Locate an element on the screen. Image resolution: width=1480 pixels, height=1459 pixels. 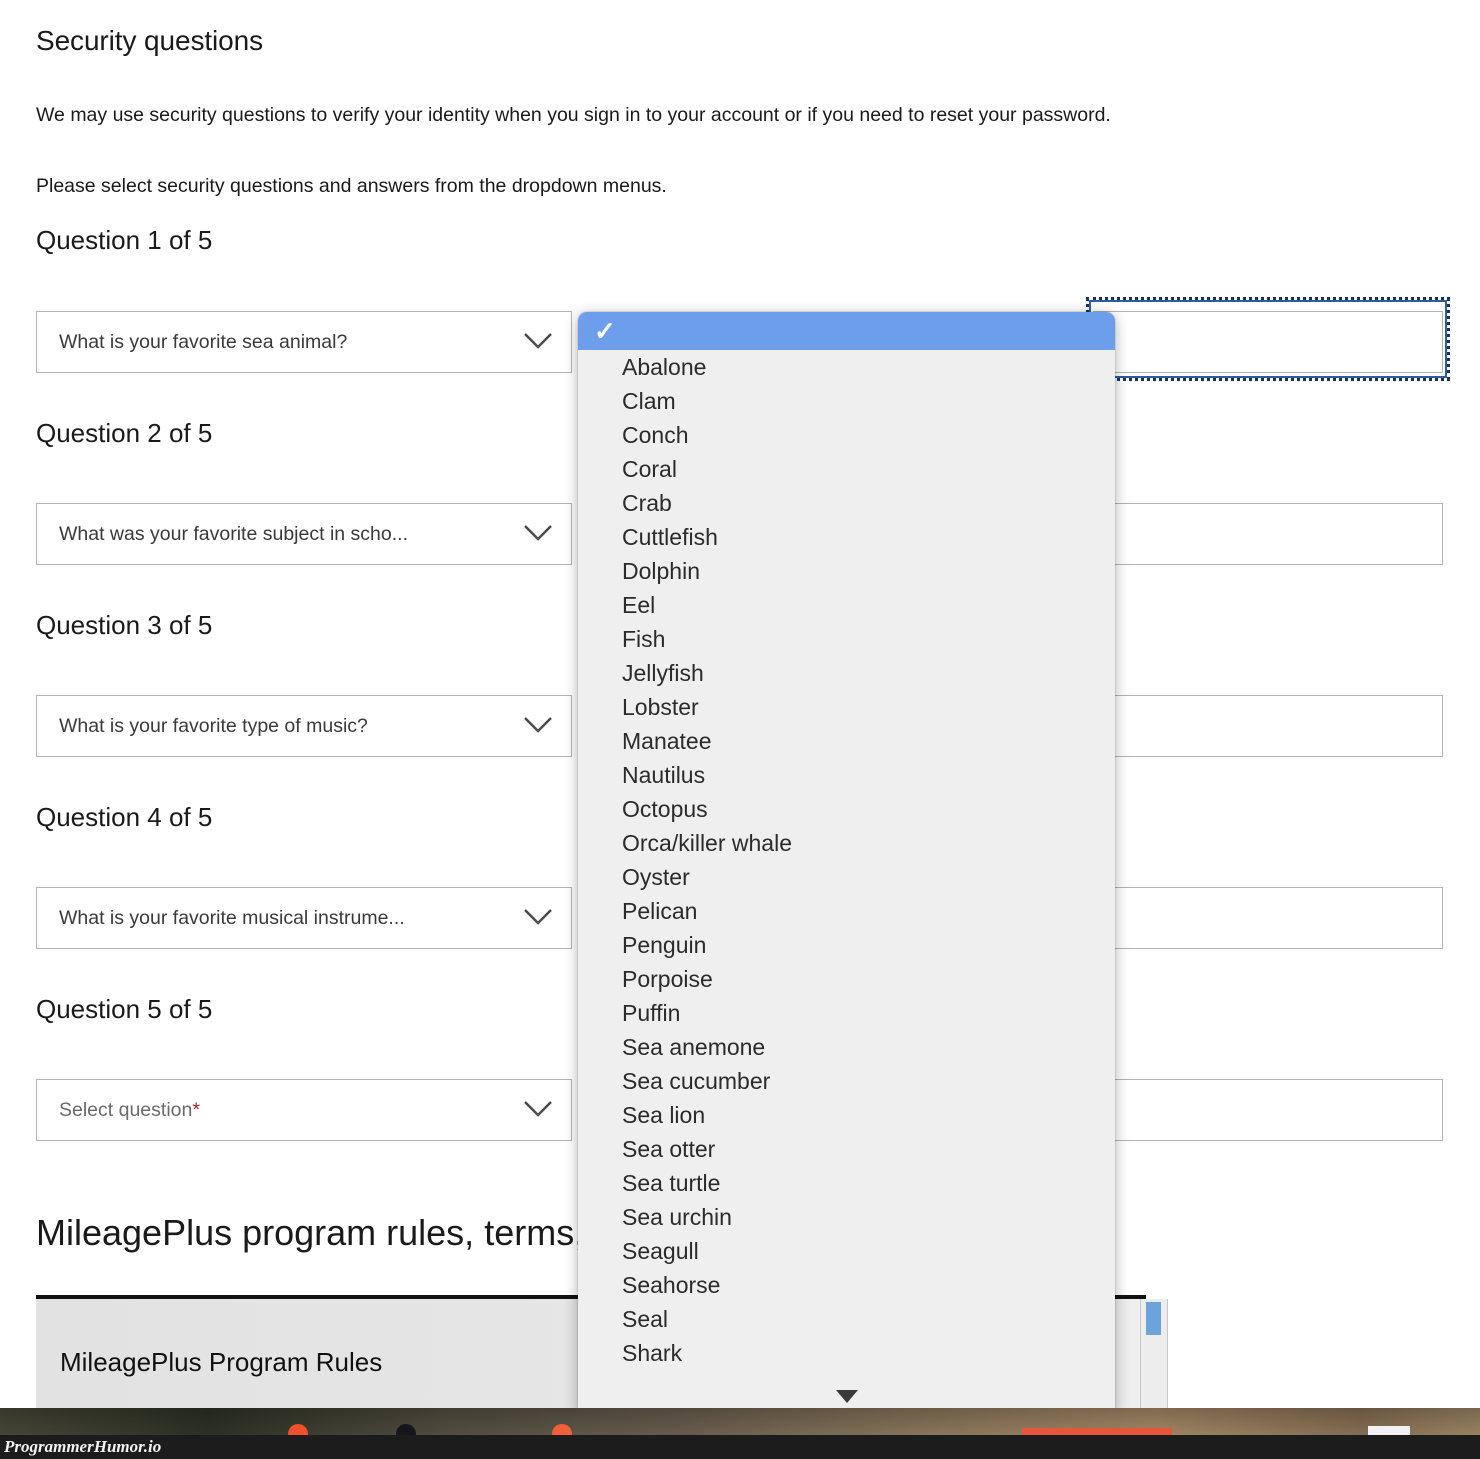
desktop-wallpaper-strip is located at coordinates (740, 1426).